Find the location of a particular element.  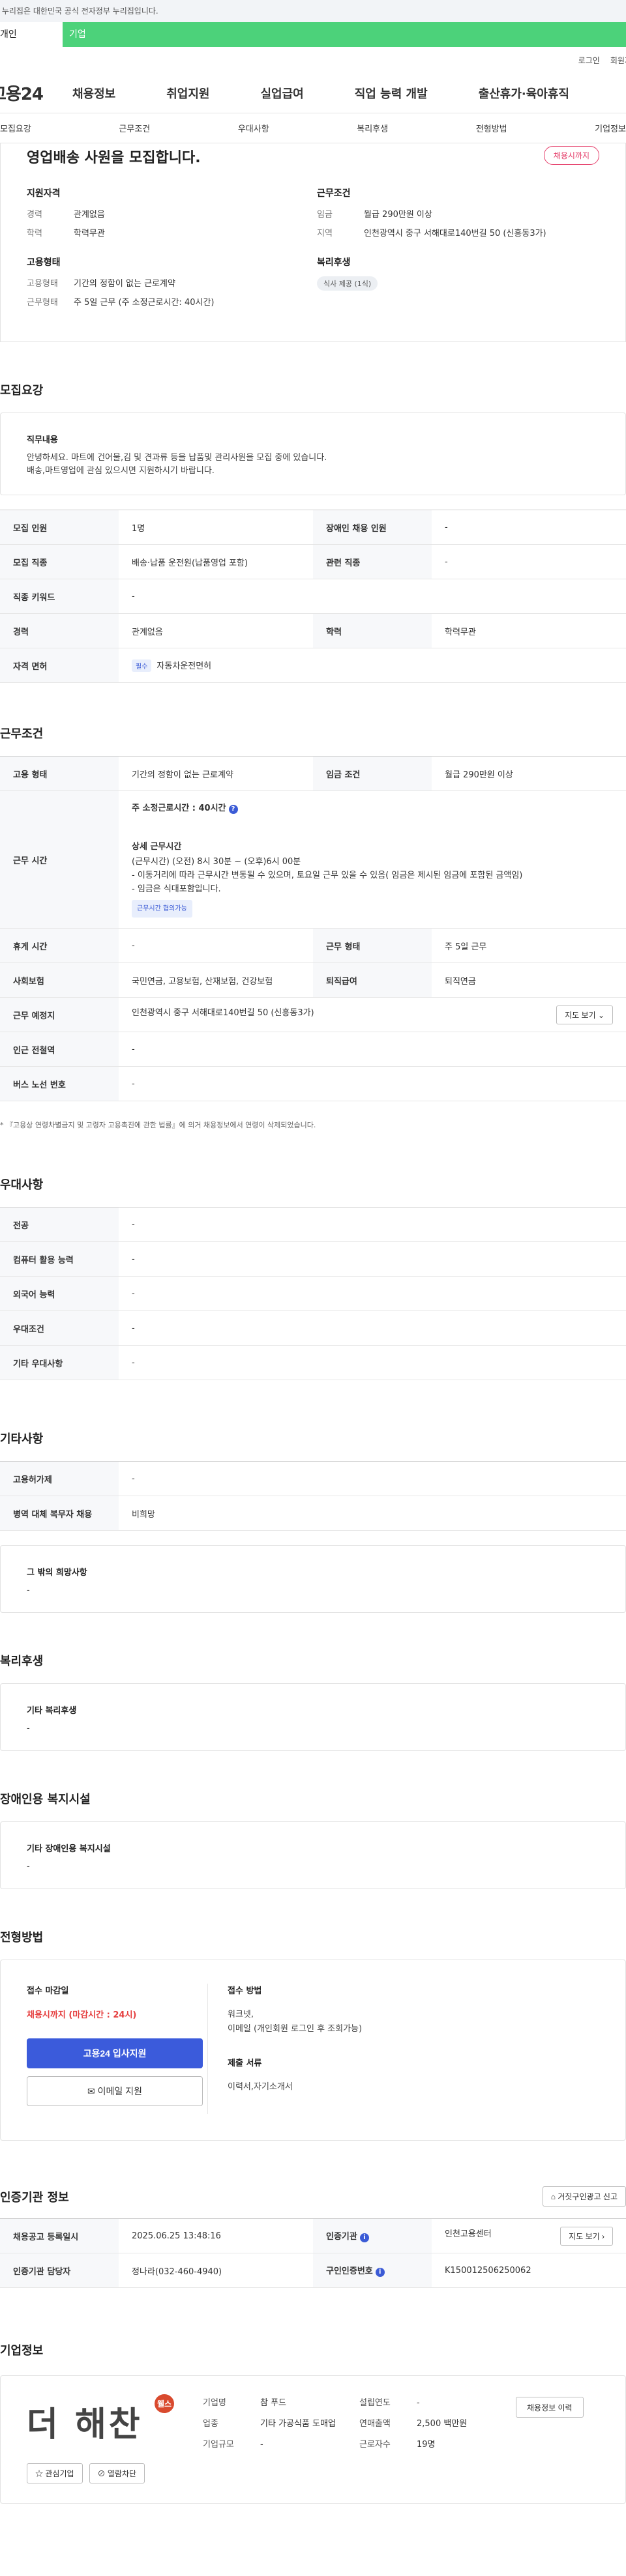

table-row: 사회보험 국민연금, 고용보험, 산재보험, 건강보험 퇴직급여 퇴직연금 is located at coordinates (313, 980).